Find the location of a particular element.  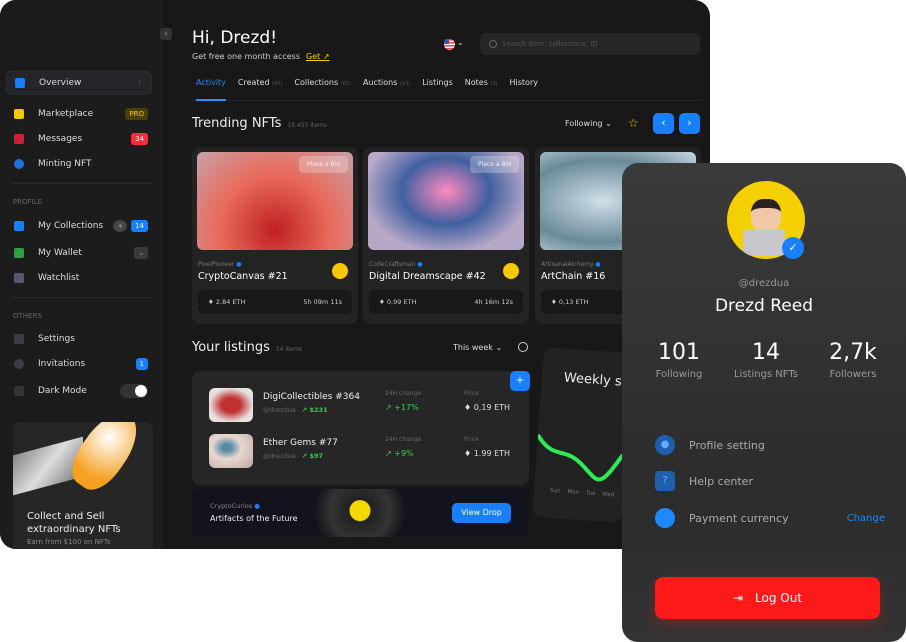

sidebar-item-overview: Overview ⋮ is located at coordinates (79, 83).